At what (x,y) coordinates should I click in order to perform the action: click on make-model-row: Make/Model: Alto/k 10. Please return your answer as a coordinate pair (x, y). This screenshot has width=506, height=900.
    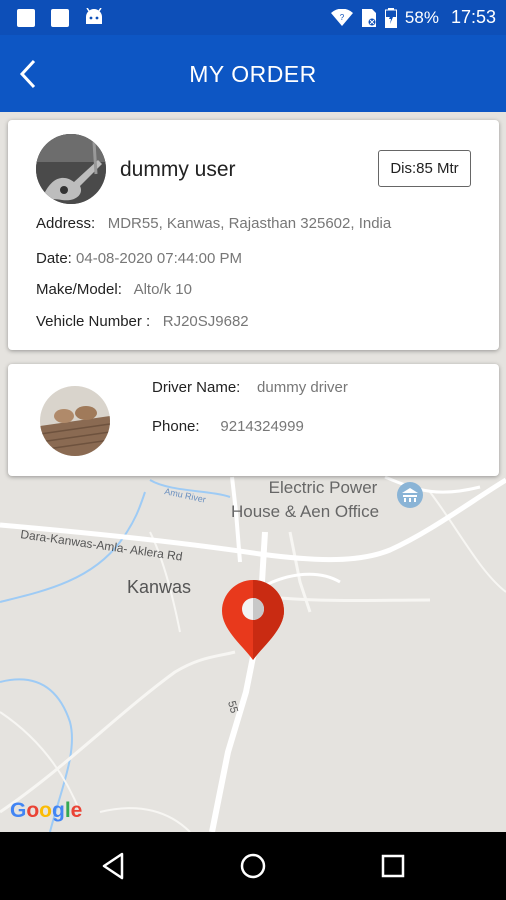
    Looking at the image, I should click on (114, 289).